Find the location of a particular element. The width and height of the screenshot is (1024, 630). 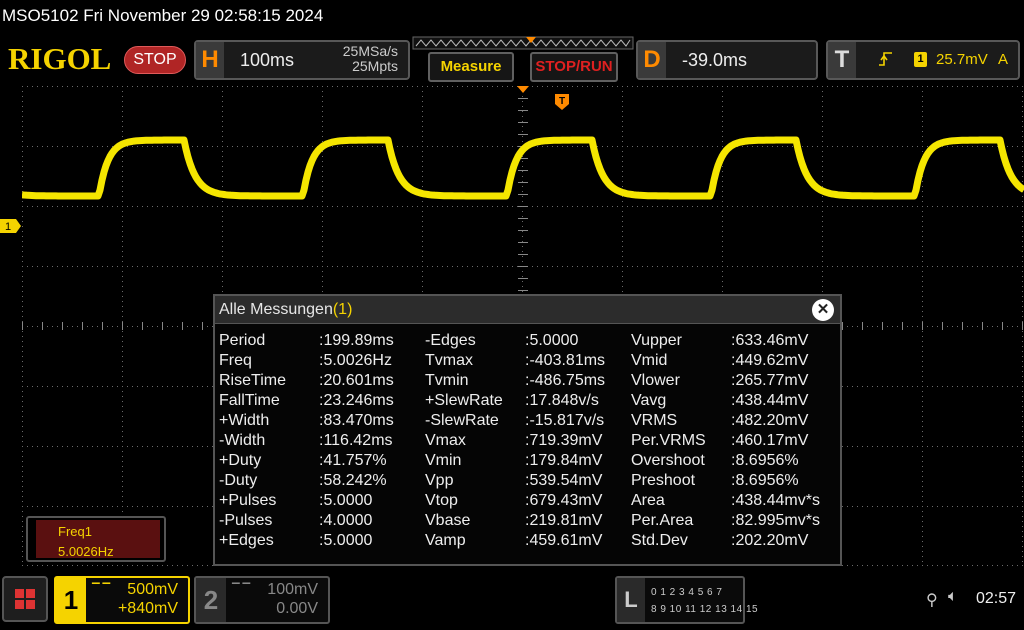

measurement-value: :58.242% is located at coordinates (353, 480).